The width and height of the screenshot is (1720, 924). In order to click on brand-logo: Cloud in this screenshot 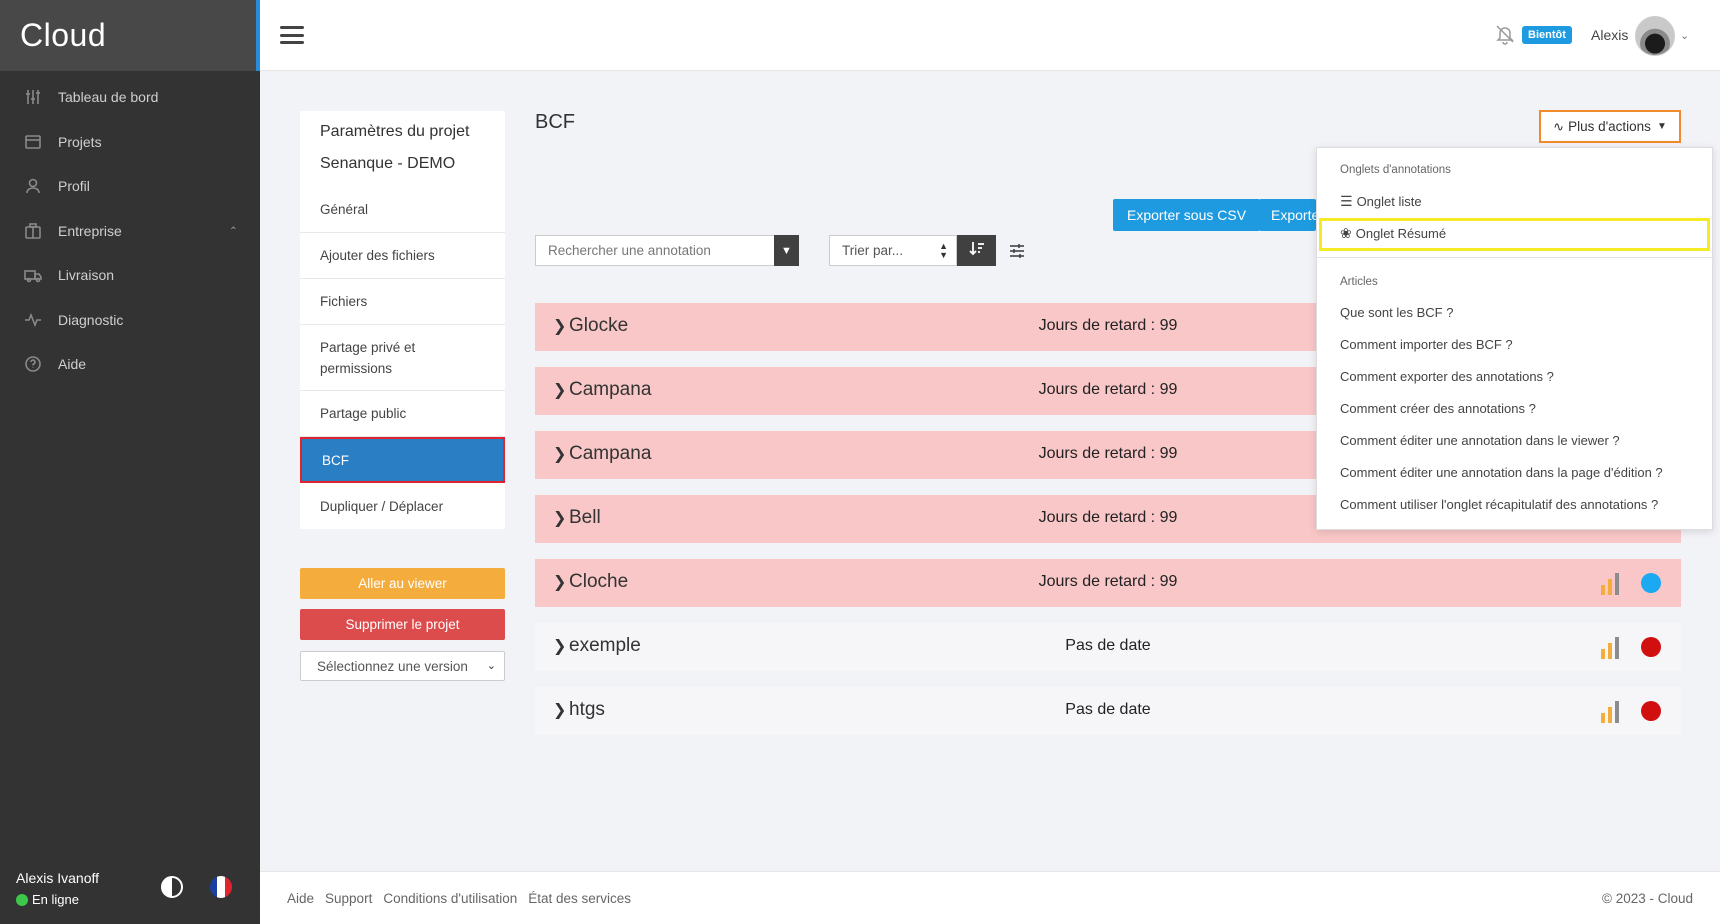, I will do `click(130, 35)`.